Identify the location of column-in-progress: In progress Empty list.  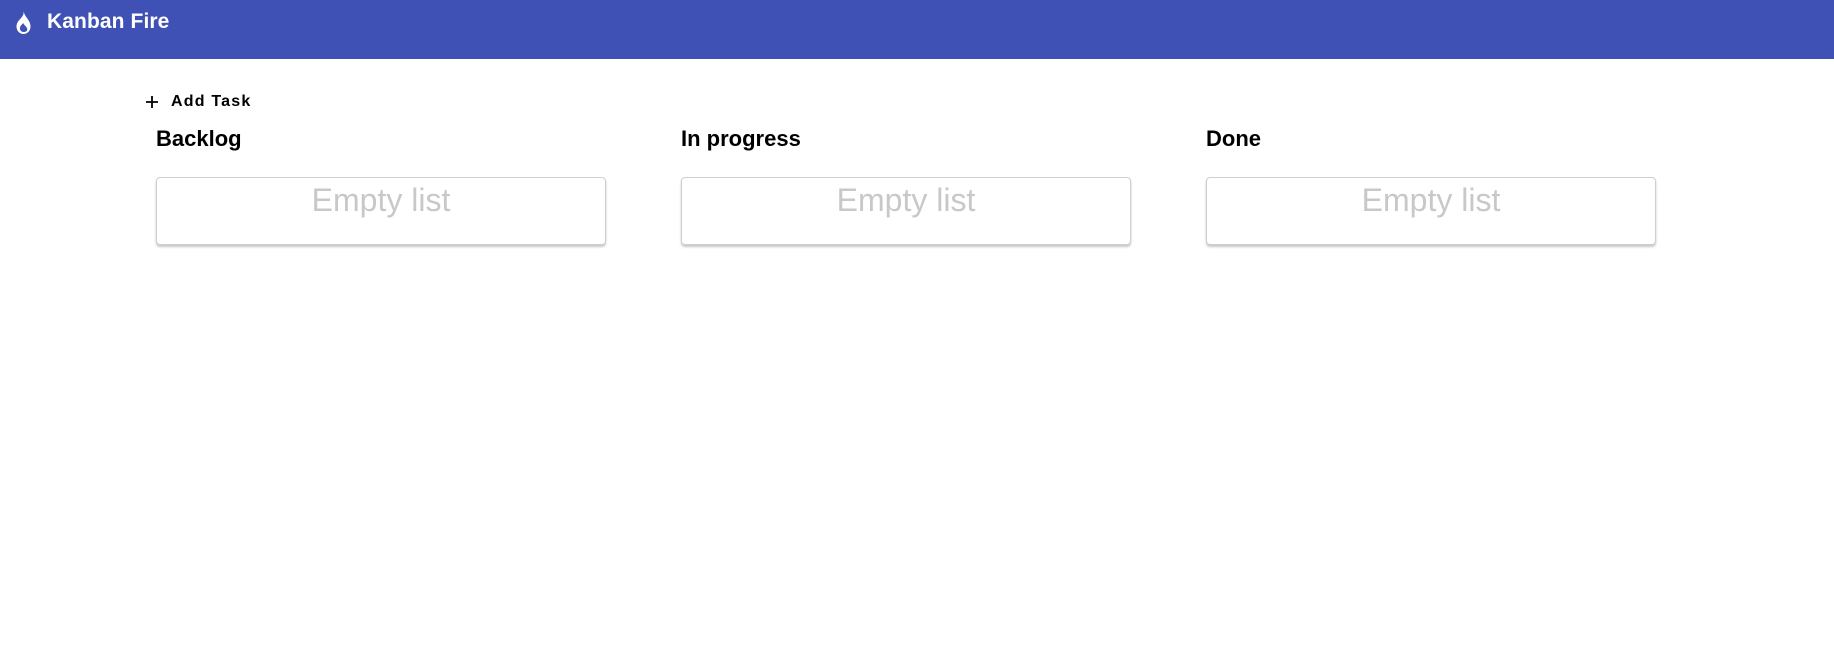
(906, 184).